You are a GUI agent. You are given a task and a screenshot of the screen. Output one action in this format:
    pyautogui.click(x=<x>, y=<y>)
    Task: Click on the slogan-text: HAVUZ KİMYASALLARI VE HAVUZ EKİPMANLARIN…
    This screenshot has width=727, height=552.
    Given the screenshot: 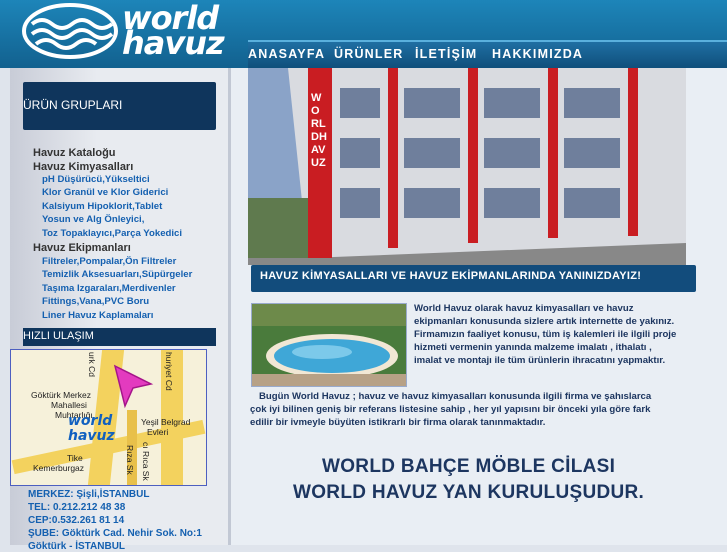 What is the action you would take?
    pyautogui.click(x=451, y=276)
    